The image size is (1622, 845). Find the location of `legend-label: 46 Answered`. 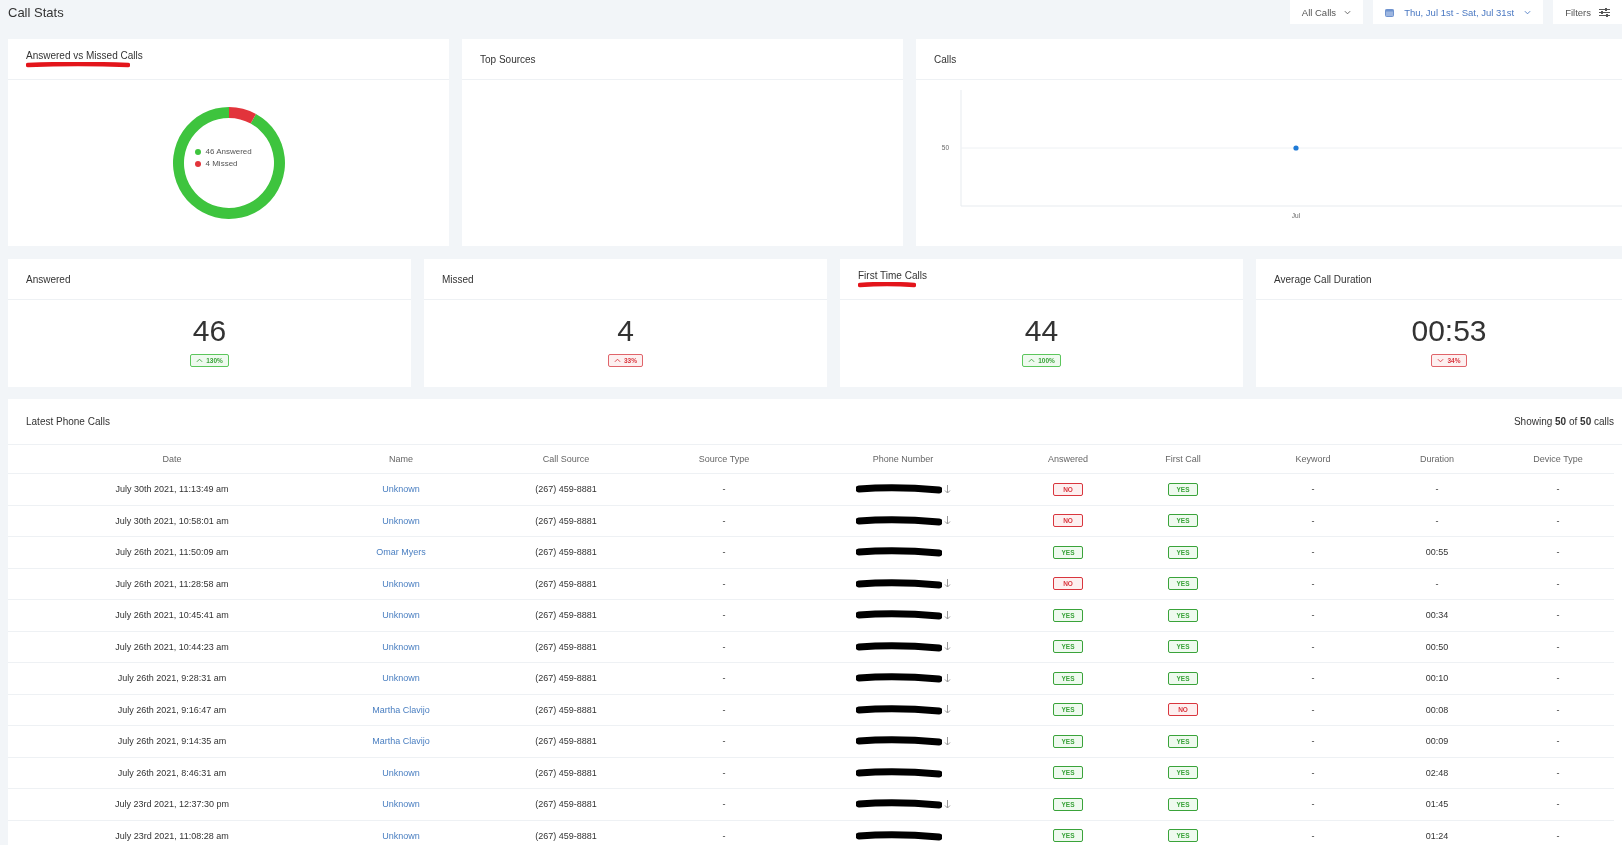

legend-label: 46 Answered is located at coordinates (228, 151).